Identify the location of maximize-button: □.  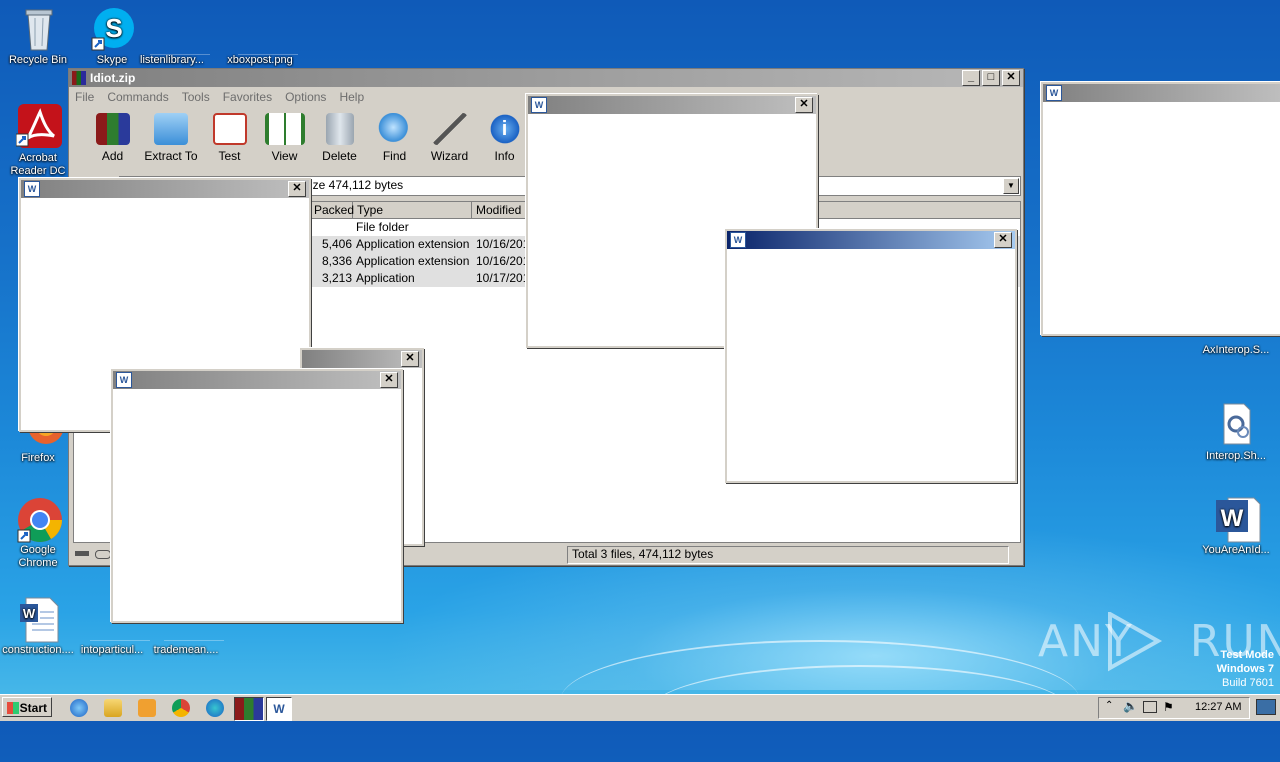
(991, 78).